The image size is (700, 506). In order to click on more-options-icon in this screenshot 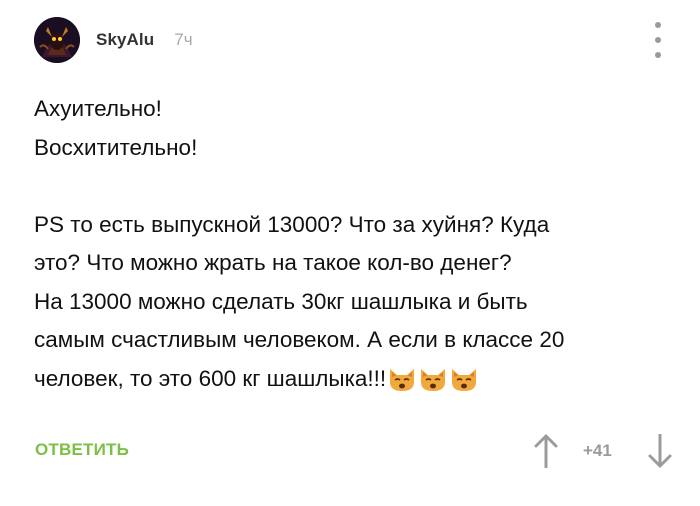, I will do `click(658, 40)`.